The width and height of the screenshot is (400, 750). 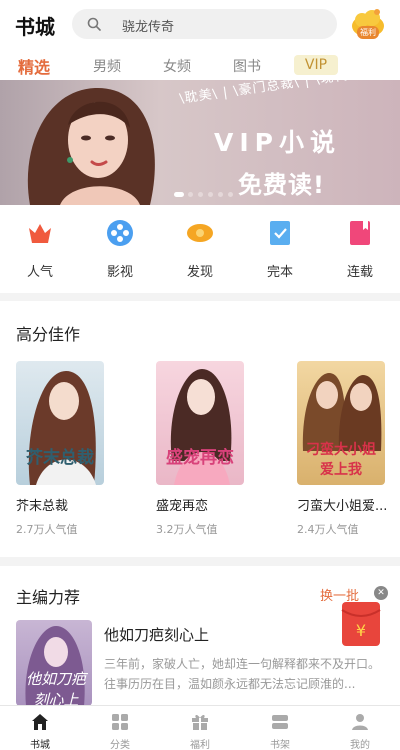 I want to click on book-complete-icon, so click(x=280, y=233).